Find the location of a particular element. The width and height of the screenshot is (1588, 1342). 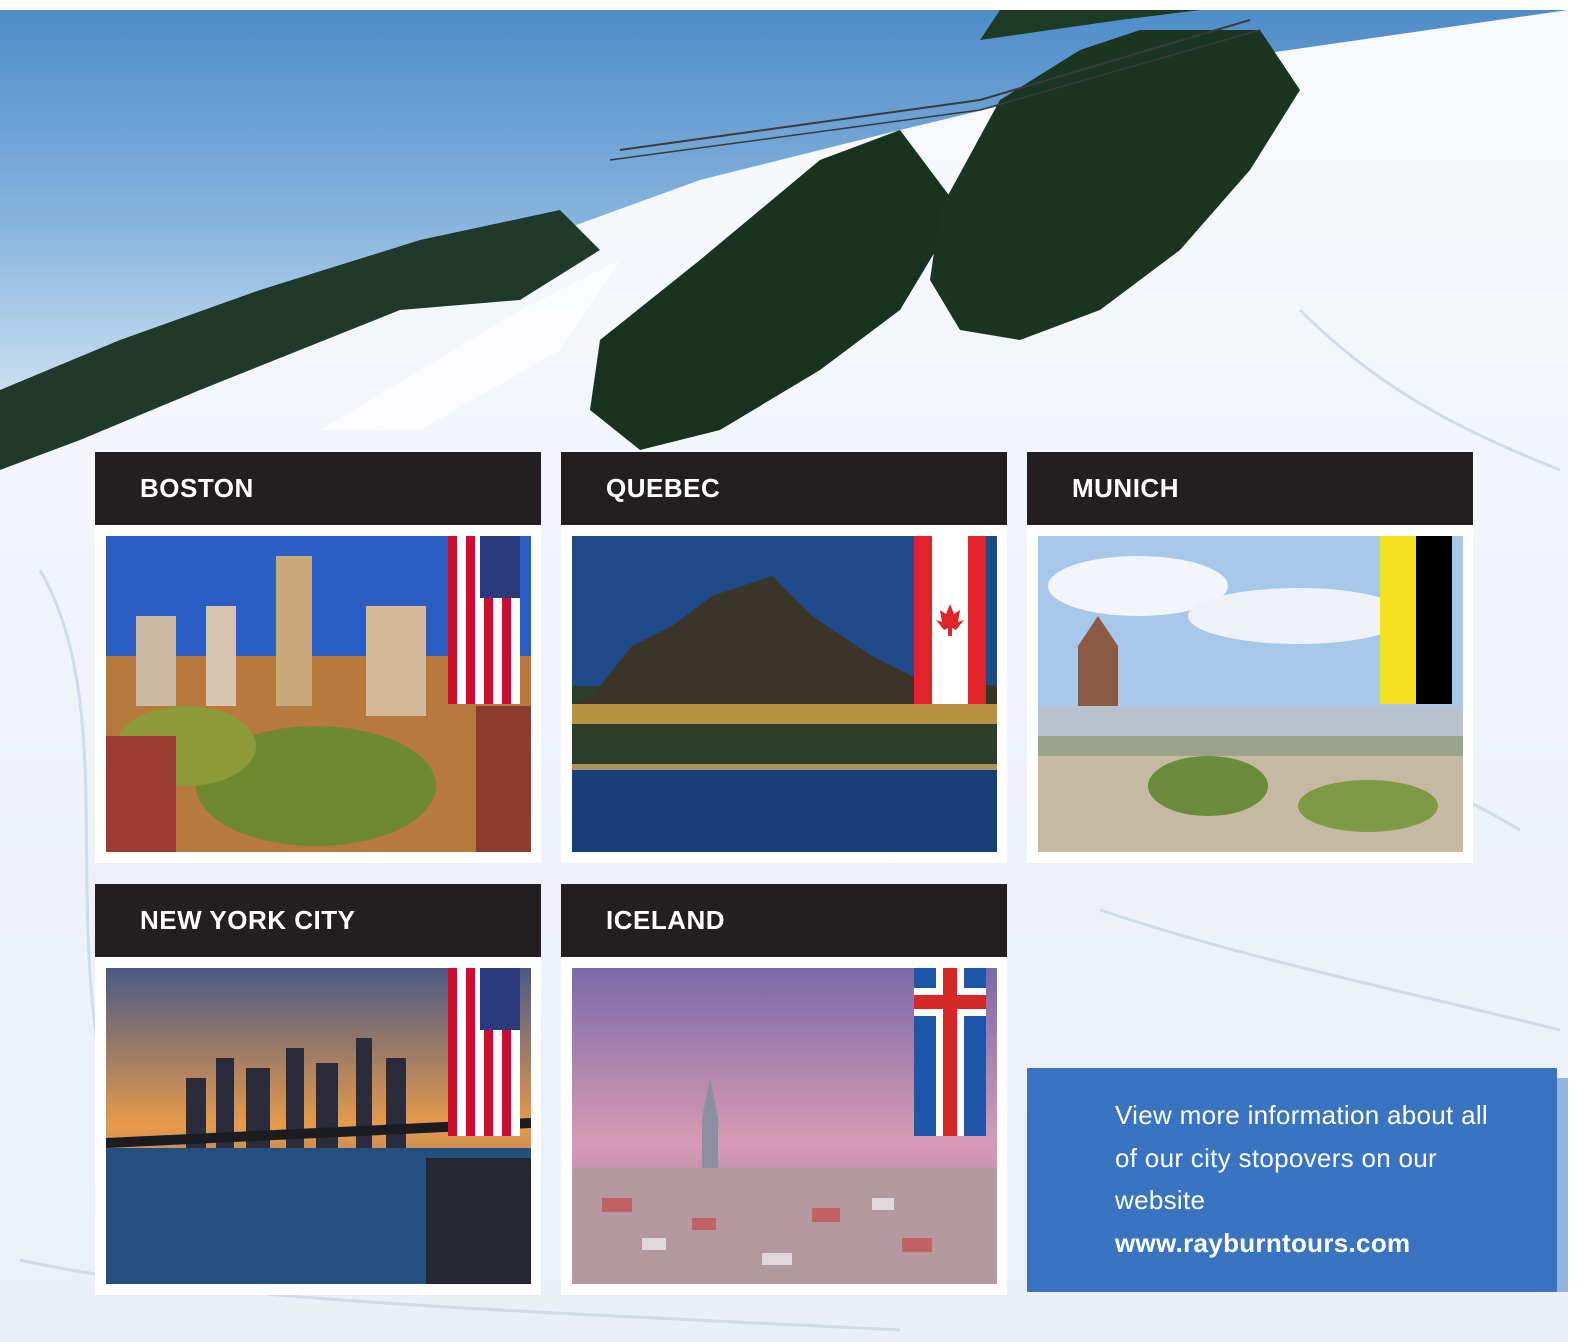

card-header: NEW YORK CITY is located at coordinates (318, 920).